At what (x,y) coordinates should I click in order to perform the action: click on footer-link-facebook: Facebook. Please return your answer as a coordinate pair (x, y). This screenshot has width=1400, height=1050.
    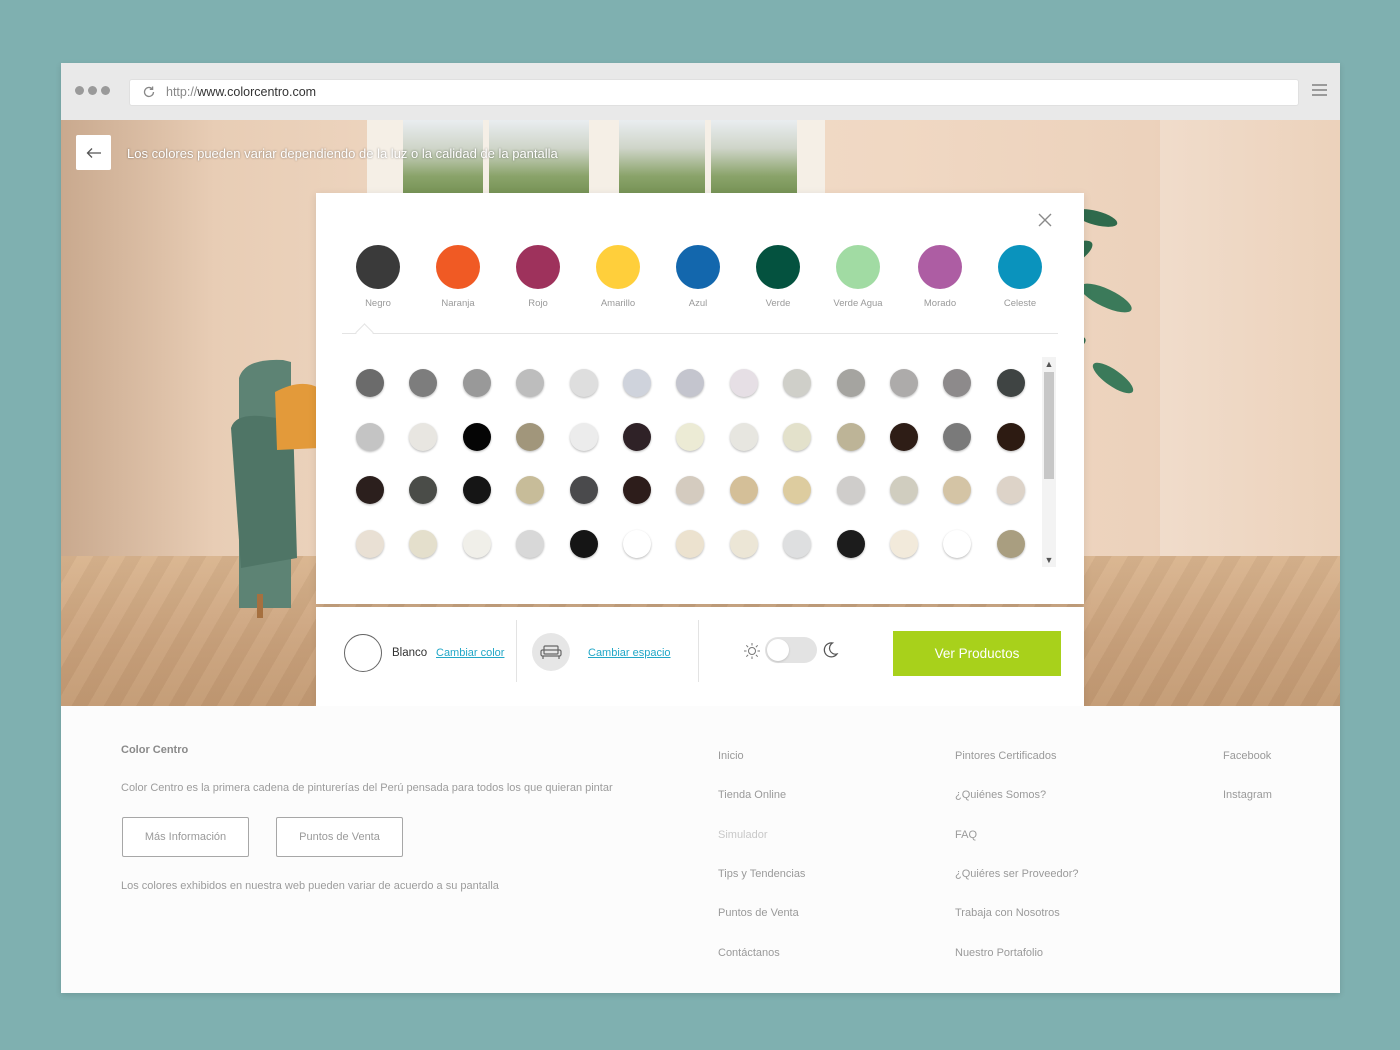
    Looking at the image, I should click on (1247, 756).